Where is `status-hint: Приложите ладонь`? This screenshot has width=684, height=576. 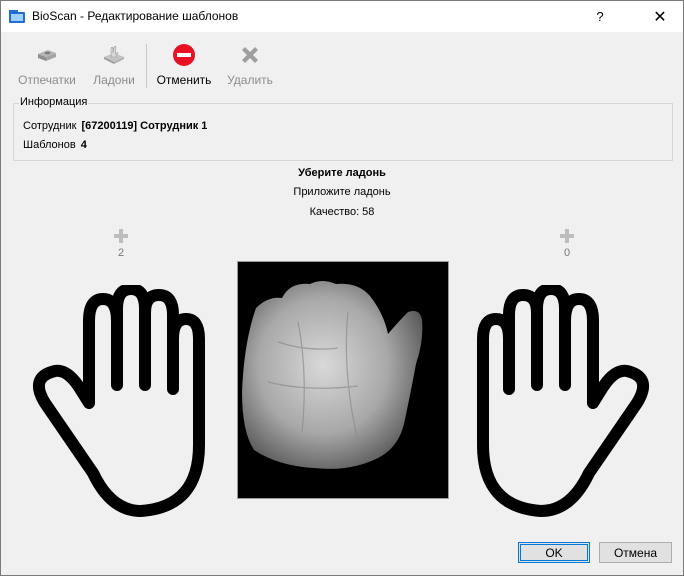 status-hint: Приложите ладонь is located at coordinates (342, 192).